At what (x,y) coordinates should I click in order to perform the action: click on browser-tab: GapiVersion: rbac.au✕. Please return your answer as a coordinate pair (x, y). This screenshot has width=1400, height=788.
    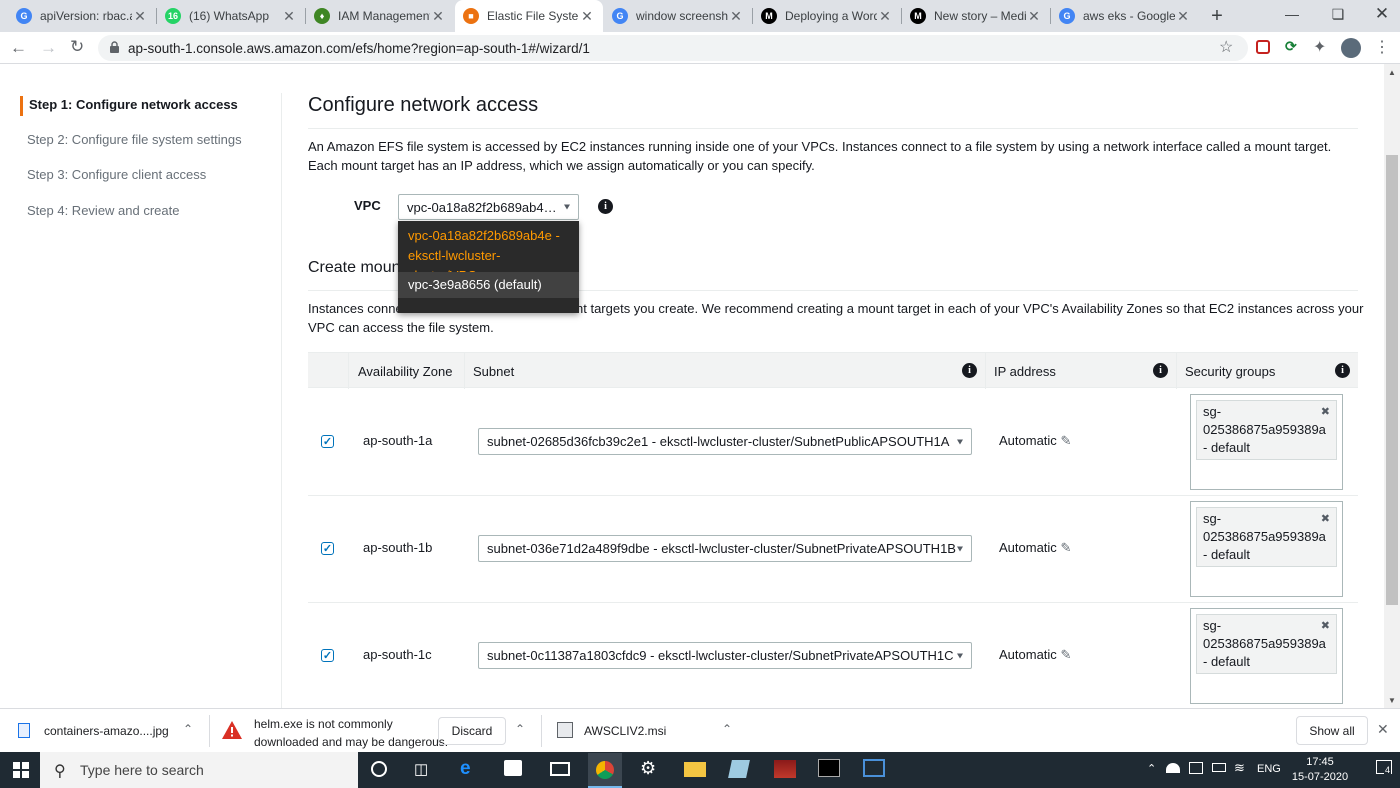
    Looking at the image, I should click on (82, 16).